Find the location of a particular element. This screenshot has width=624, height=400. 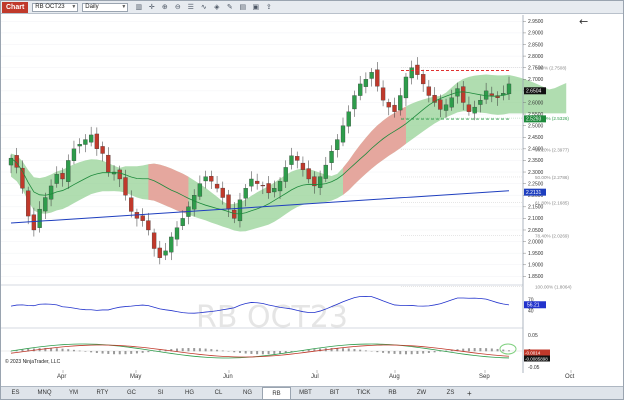

properties-icon: ☰ is located at coordinates (190, 7).